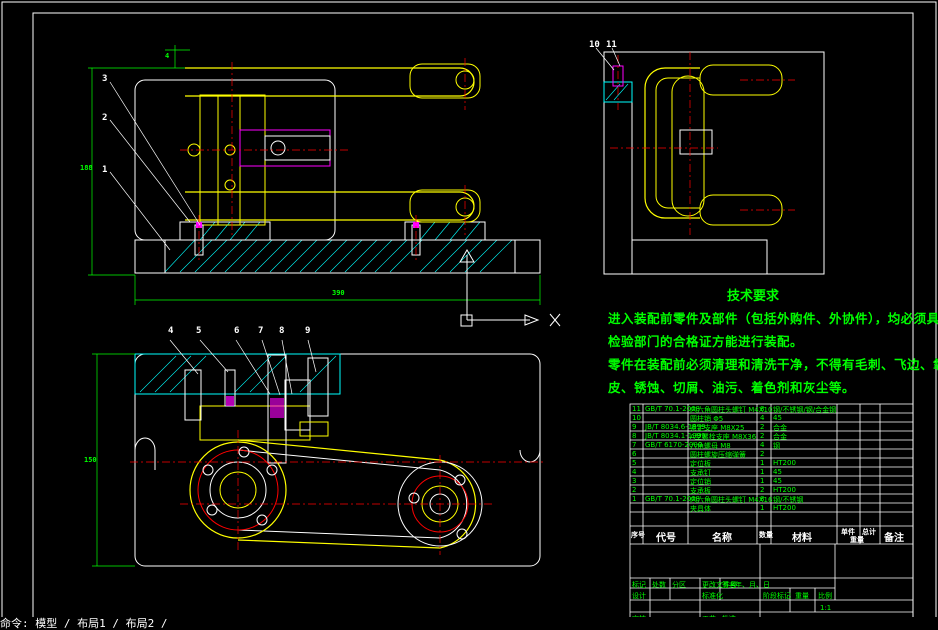 This screenshot has width=938, height=630. Describe the element at coordinates (611, 45) in the screenshot. I see `balloon-11: 11` at that location.